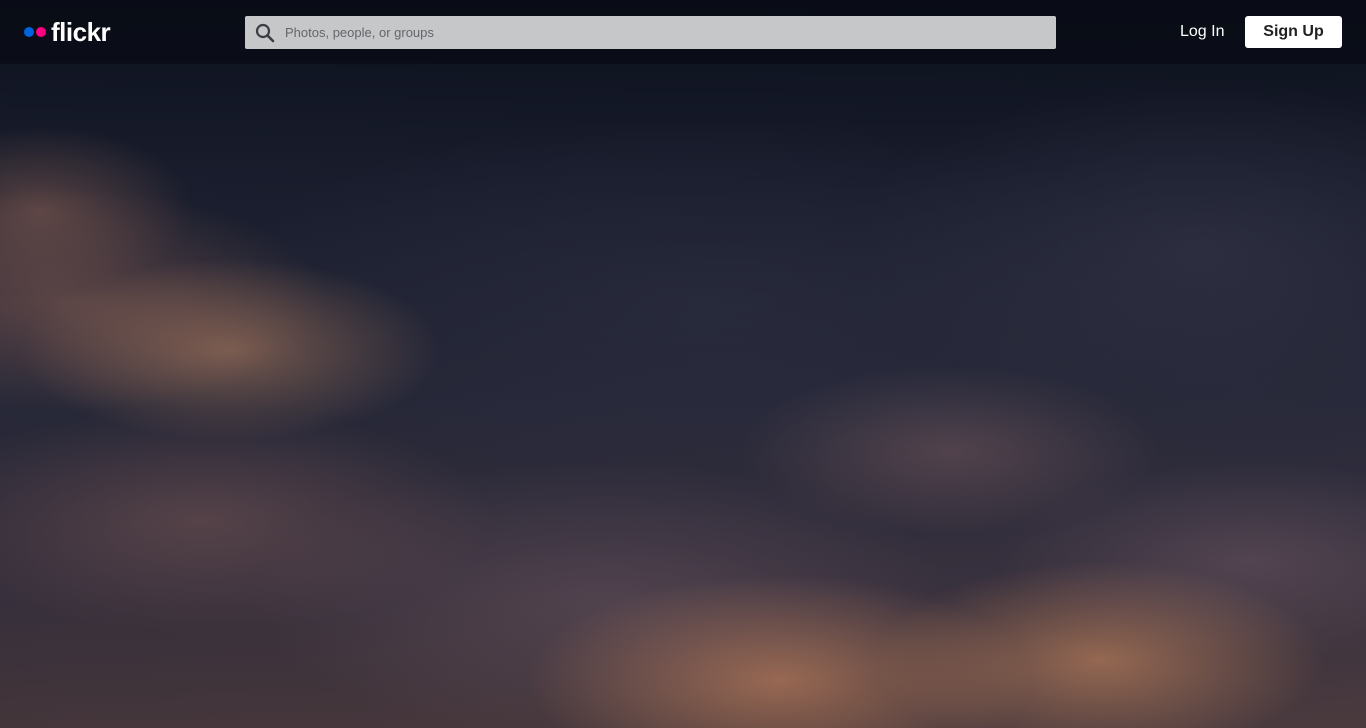  I want to click on flickr-logo-link: flickr, so click(67, 32).